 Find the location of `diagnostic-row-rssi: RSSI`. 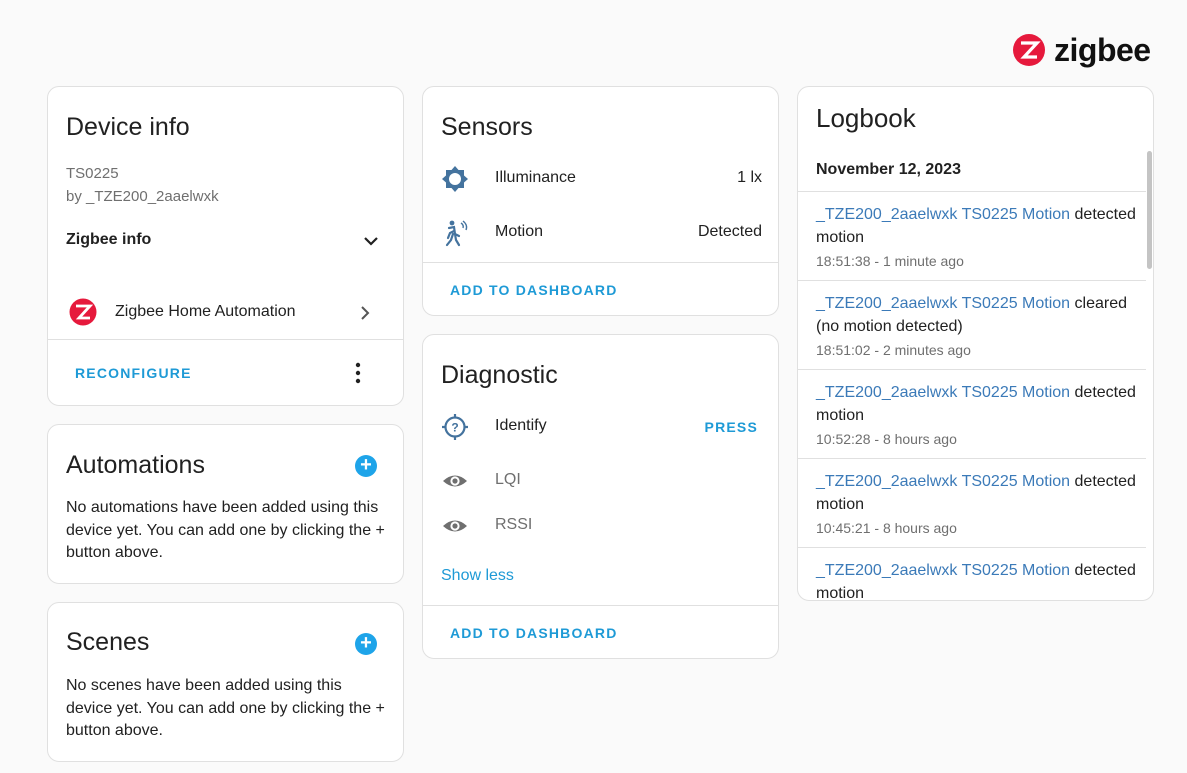

diagnostic-row-rssi: RSSI is located at coordinates (600, 526).